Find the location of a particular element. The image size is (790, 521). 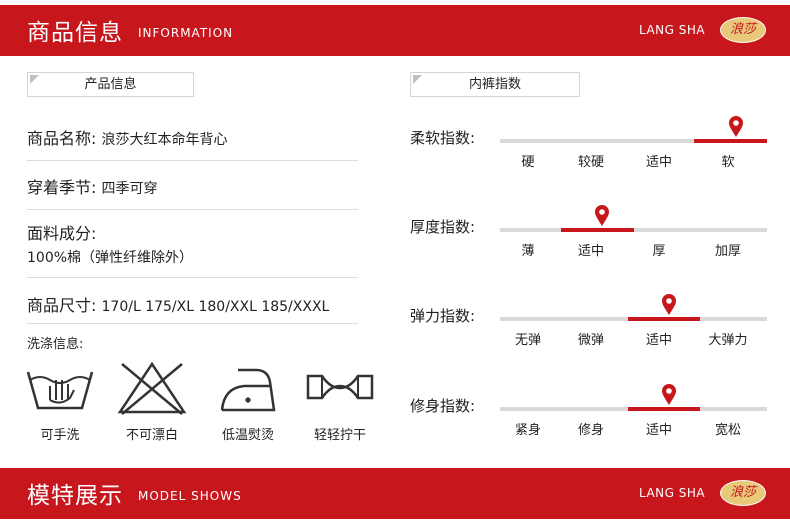

footer-title-cn: 模特展示 is located at coordinates (75, 496).